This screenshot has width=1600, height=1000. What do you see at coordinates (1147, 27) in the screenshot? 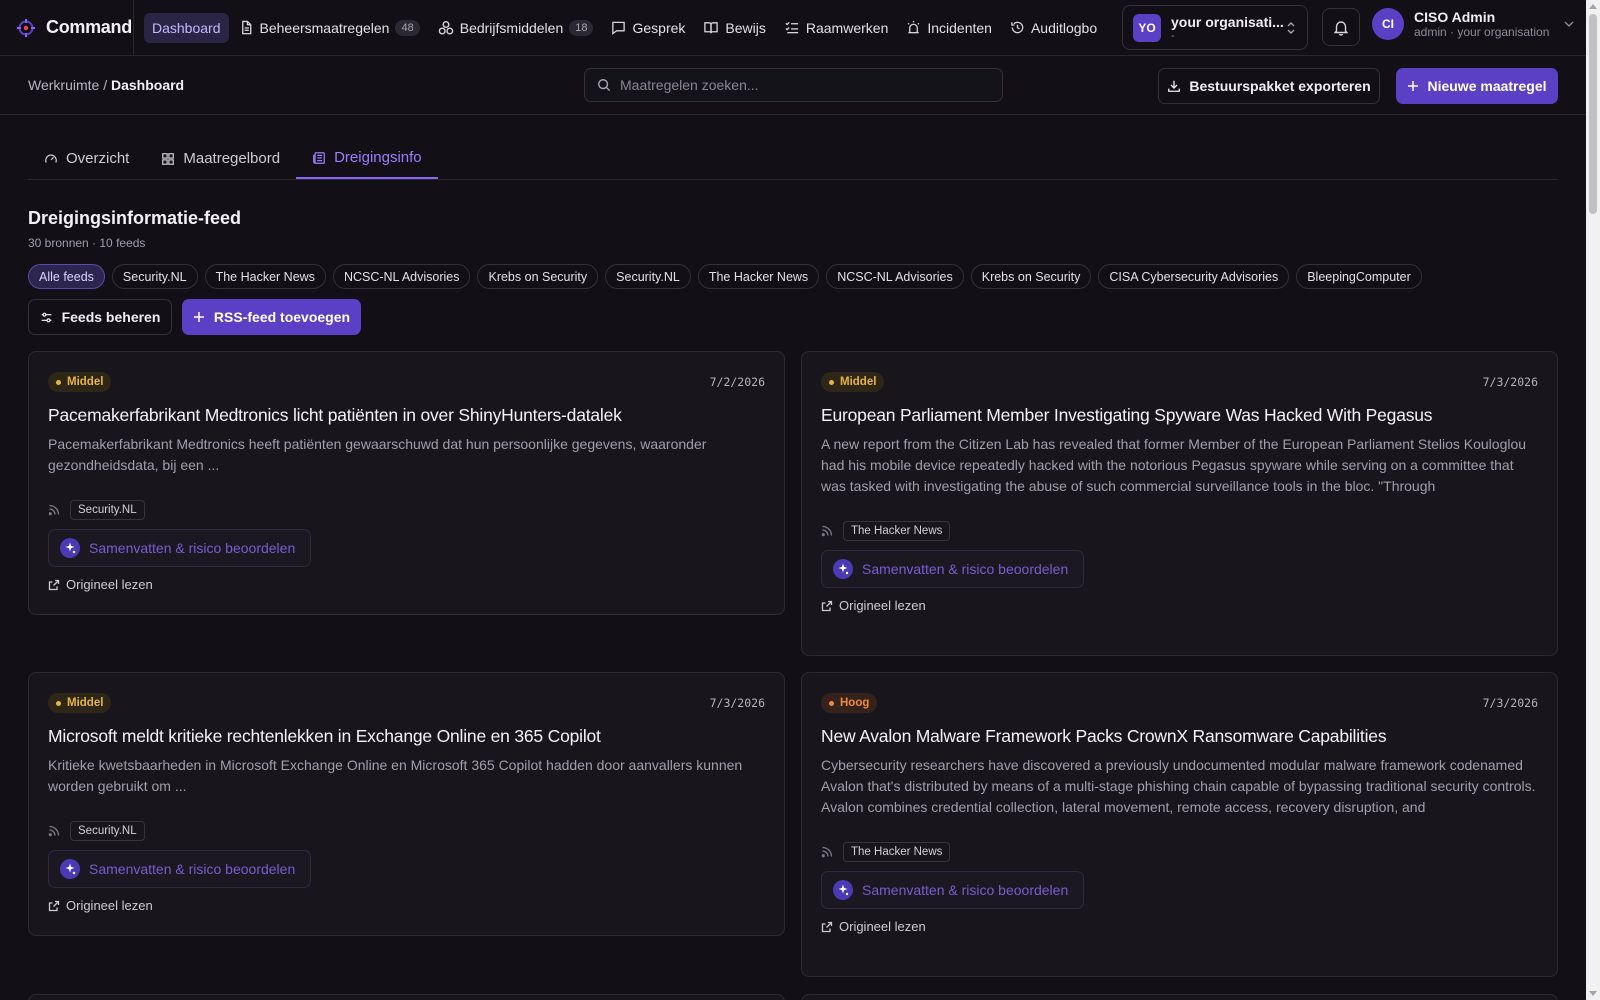
I see `org-avatar: YO` at bounding box center [1147, 27].